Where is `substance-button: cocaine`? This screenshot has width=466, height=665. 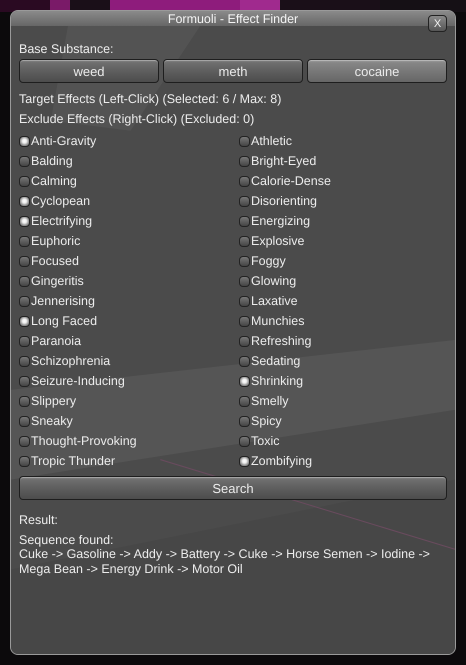 substance-button: cocaine is located at coordinates (377, 71).